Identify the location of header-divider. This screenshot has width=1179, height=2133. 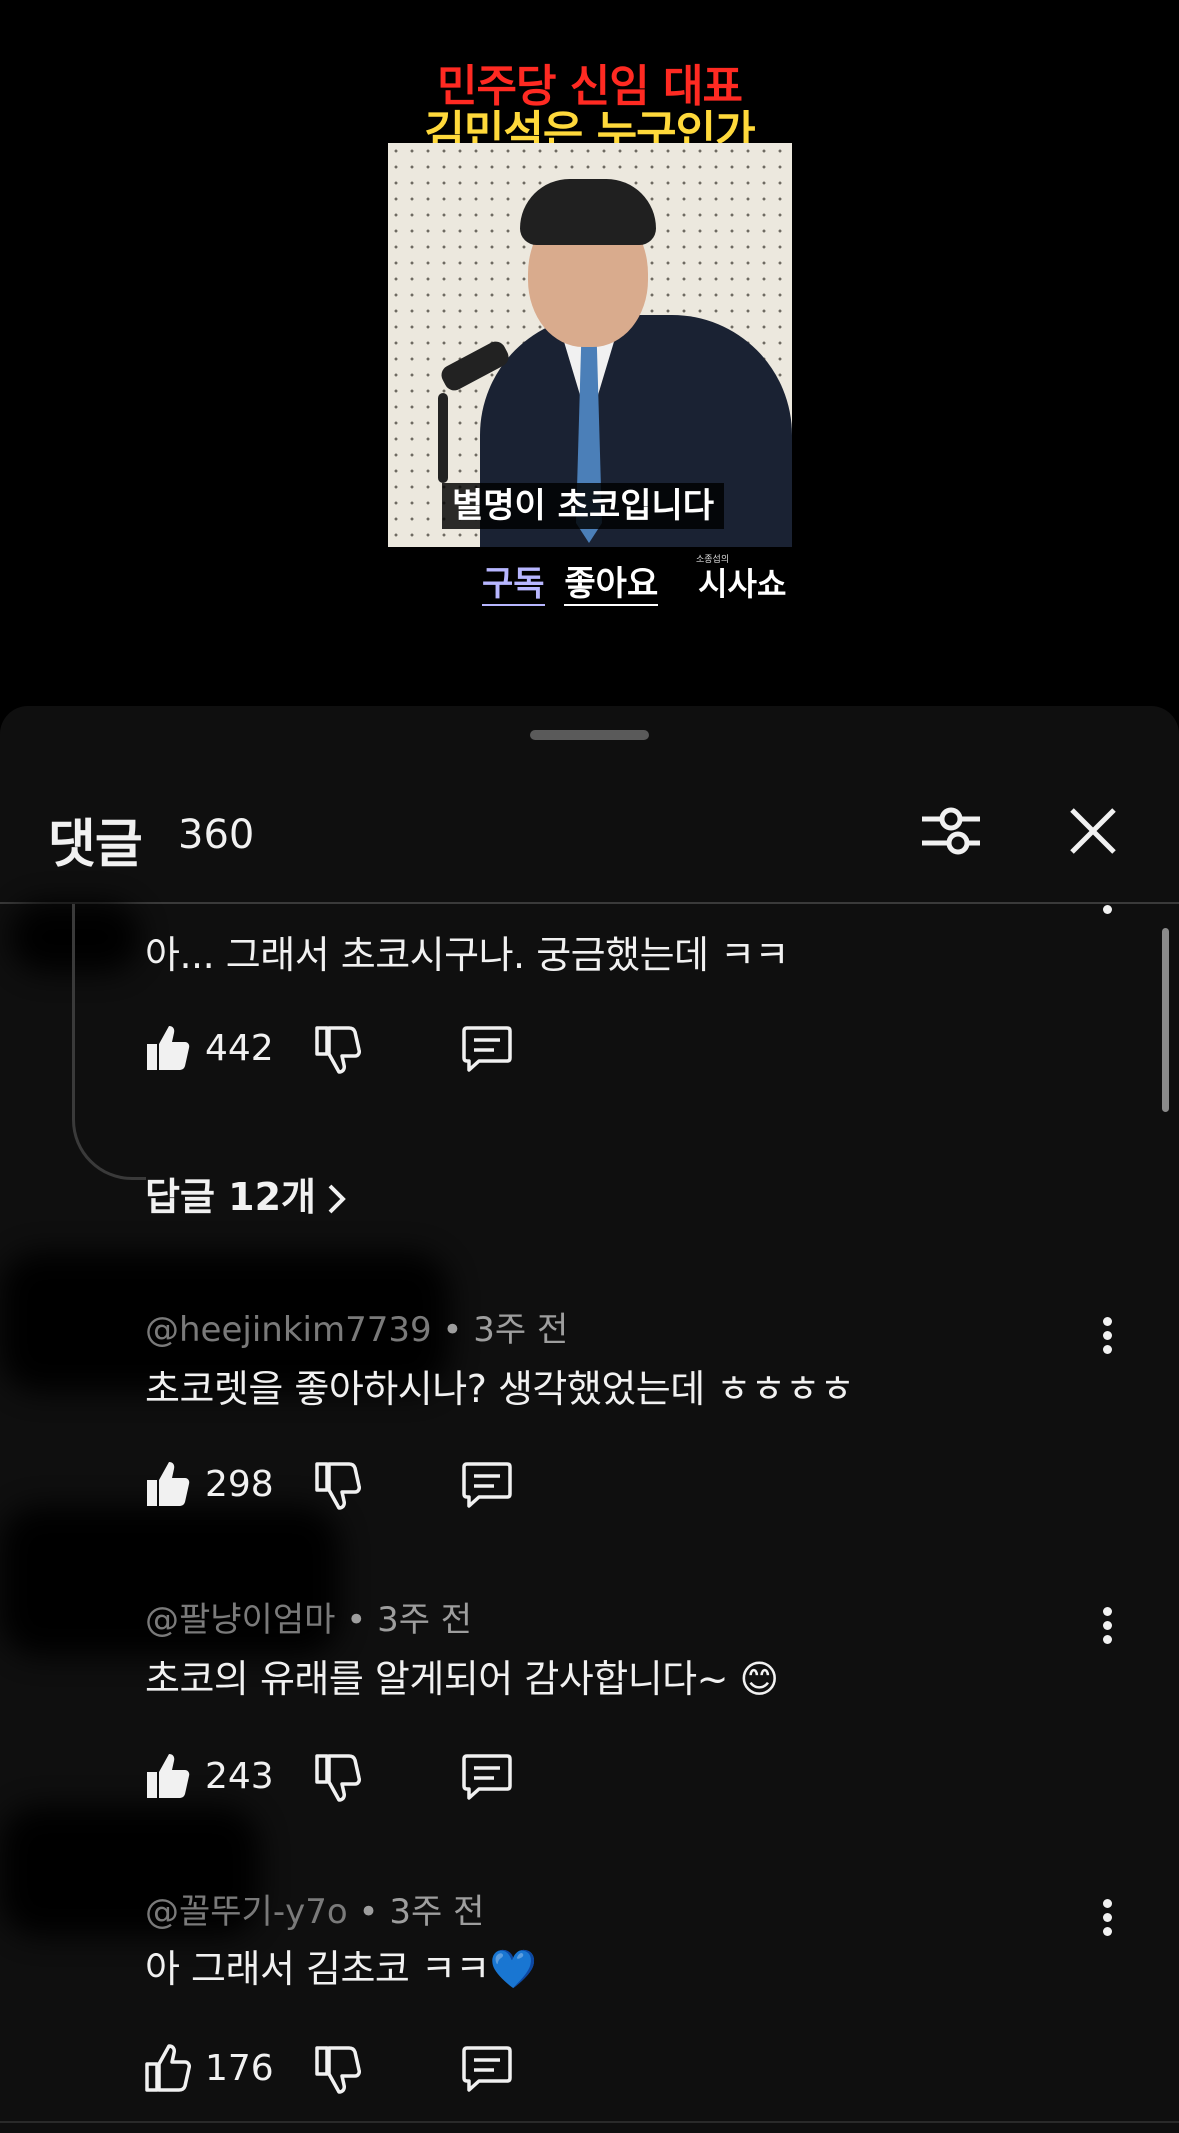
(589, 903).